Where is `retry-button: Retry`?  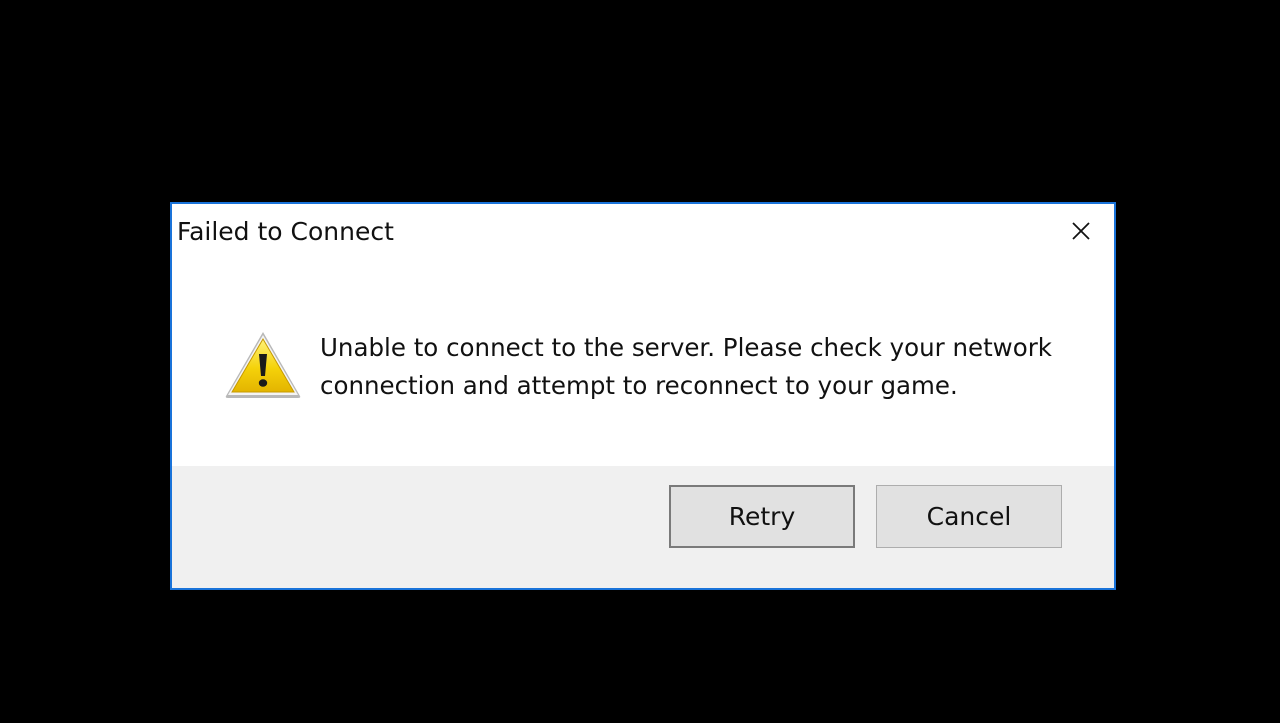 retry-button: Retry is located at coordinates (762, 516).